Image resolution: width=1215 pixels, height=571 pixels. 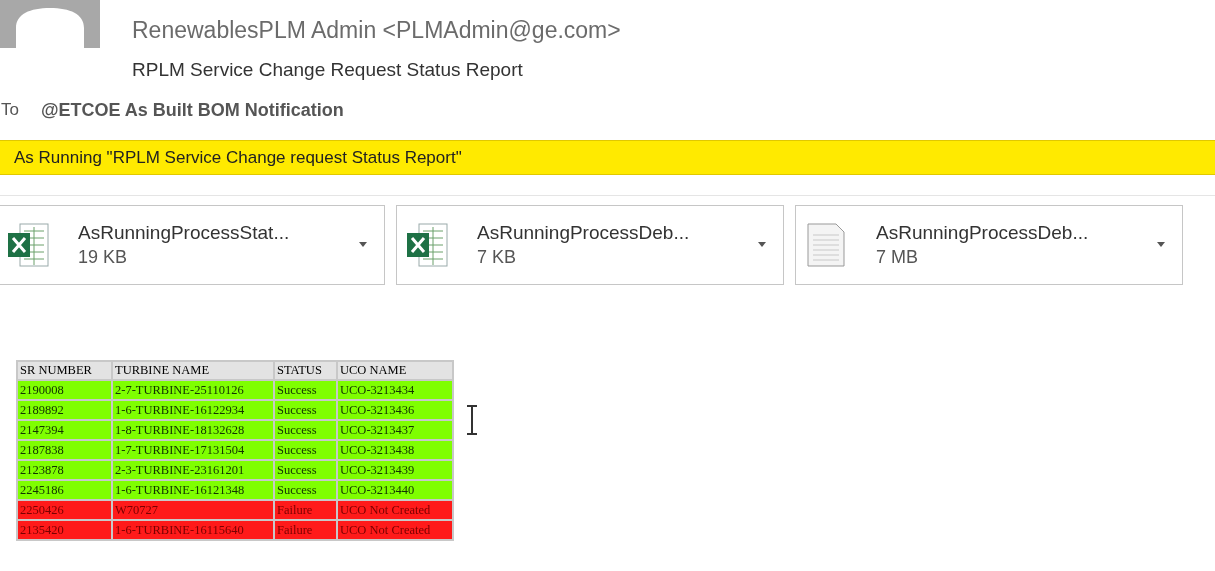 I want to click on column-header: SR NUMBER, so click(x=64, y=370).